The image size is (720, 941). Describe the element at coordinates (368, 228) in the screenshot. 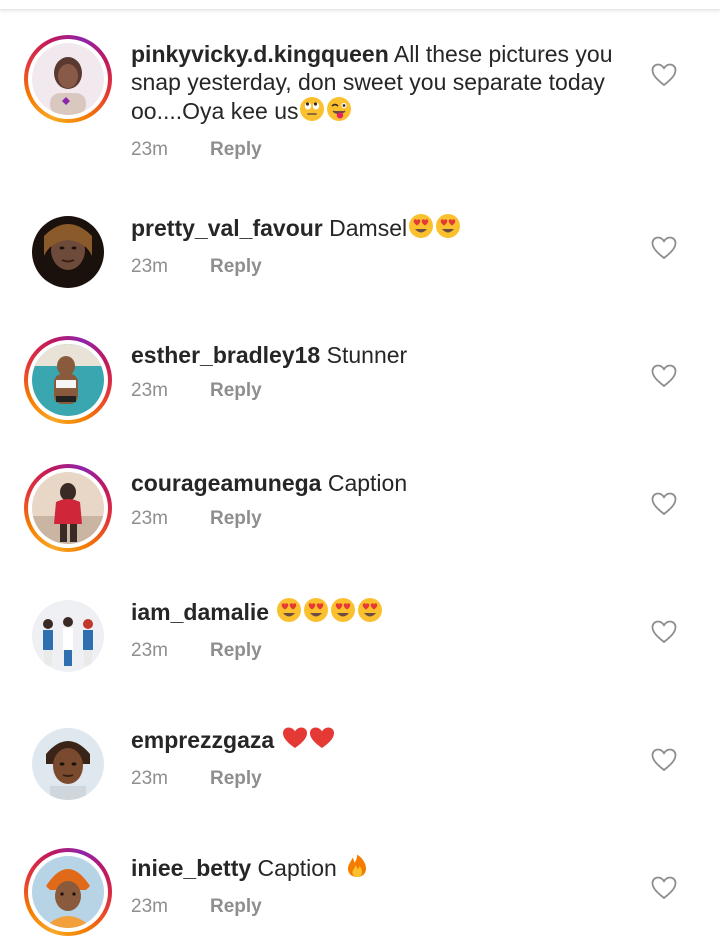

I see `comment-body: Damsel` at that location.